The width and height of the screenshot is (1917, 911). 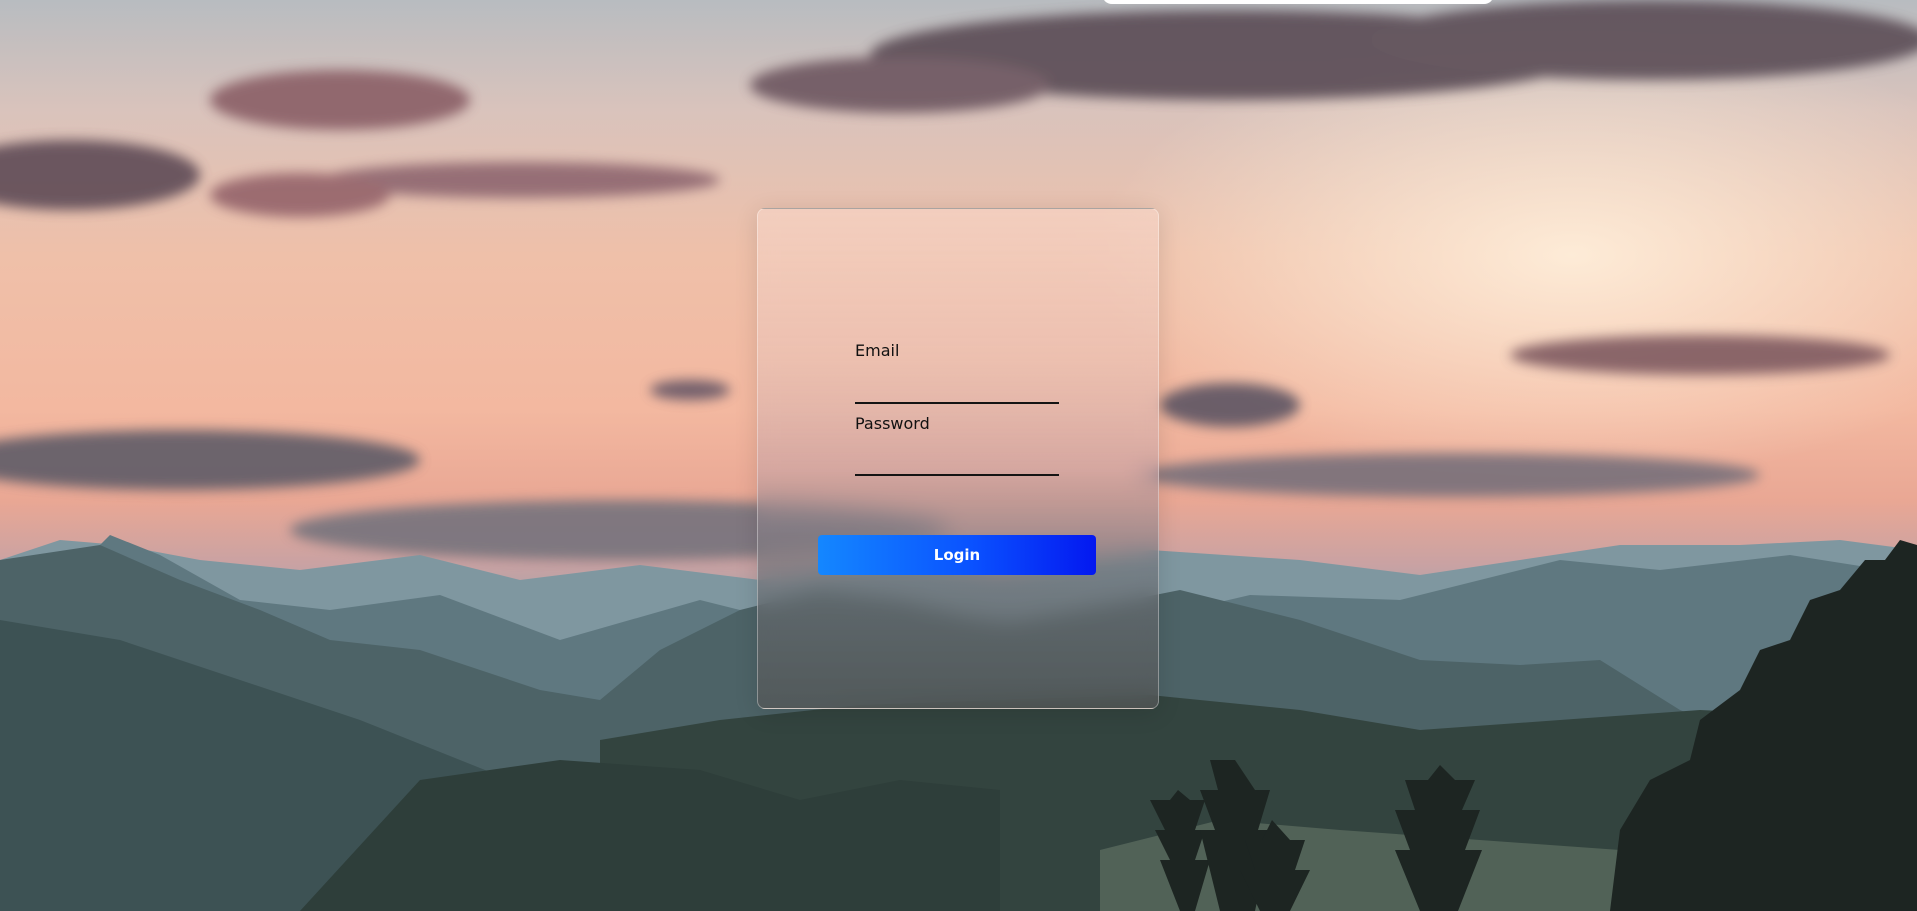 What do you see at coordinates (957, 461) in the screenshot?
I see `password-input` at bounding box center [957, 461].